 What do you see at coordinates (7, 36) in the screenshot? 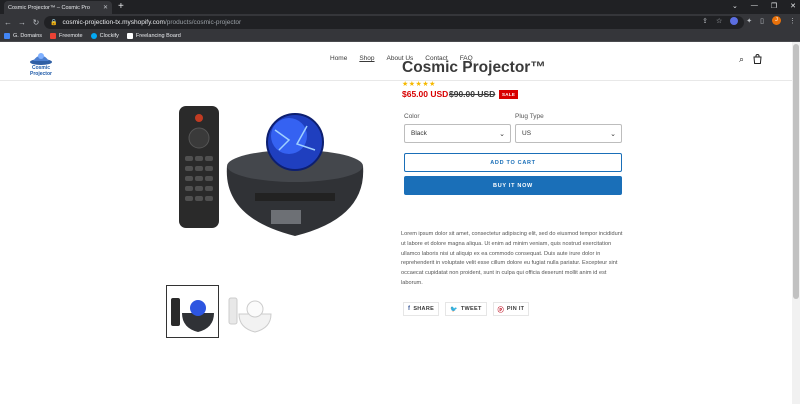
I see `google-domains-icon` at bounding box center [7, 36].